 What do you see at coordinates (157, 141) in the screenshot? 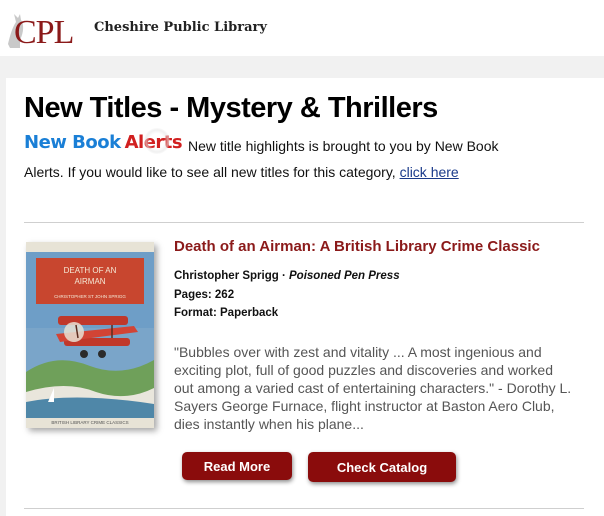
I see `glow-icon` at bounding box center [157, 141].